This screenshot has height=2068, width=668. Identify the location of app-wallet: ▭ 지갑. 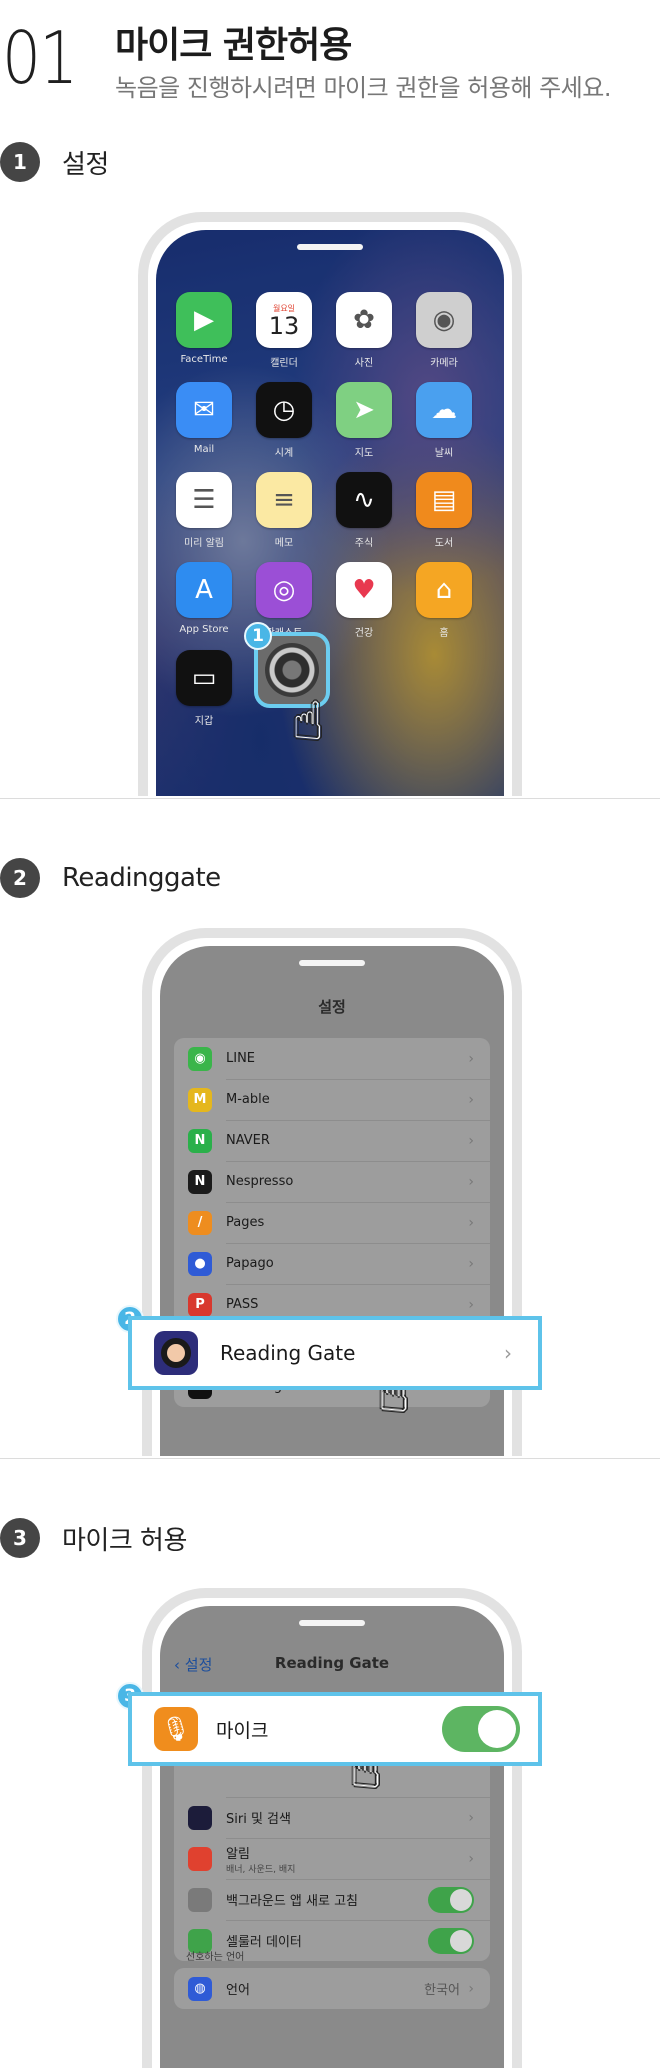
(204, 688).